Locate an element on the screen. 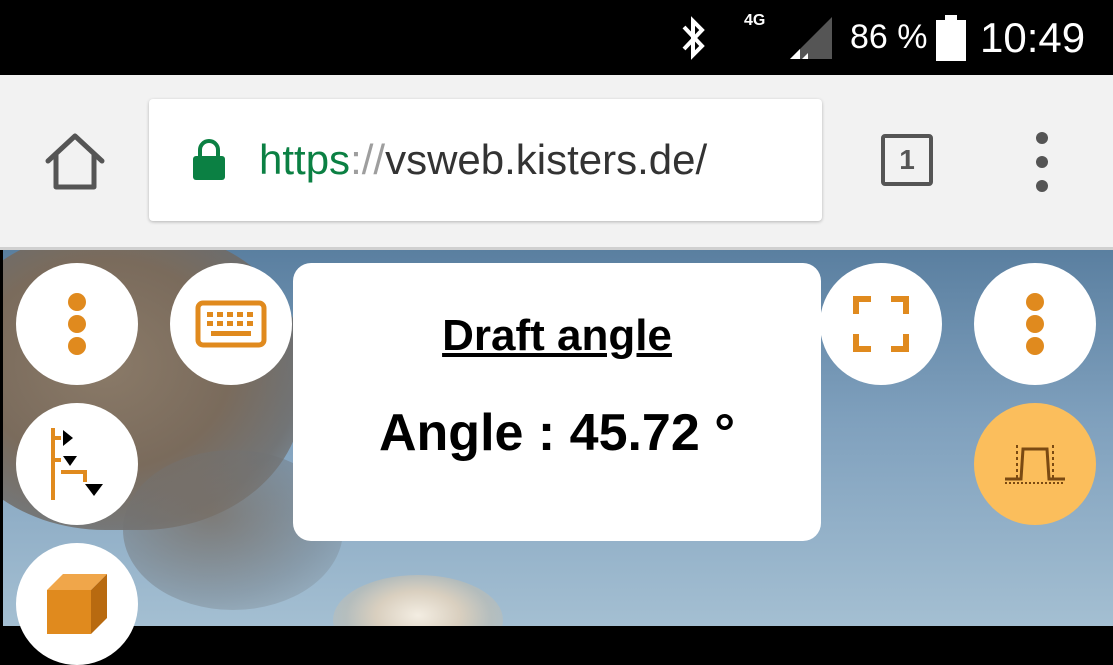  model-view-button is located at coordinates (77, 604).